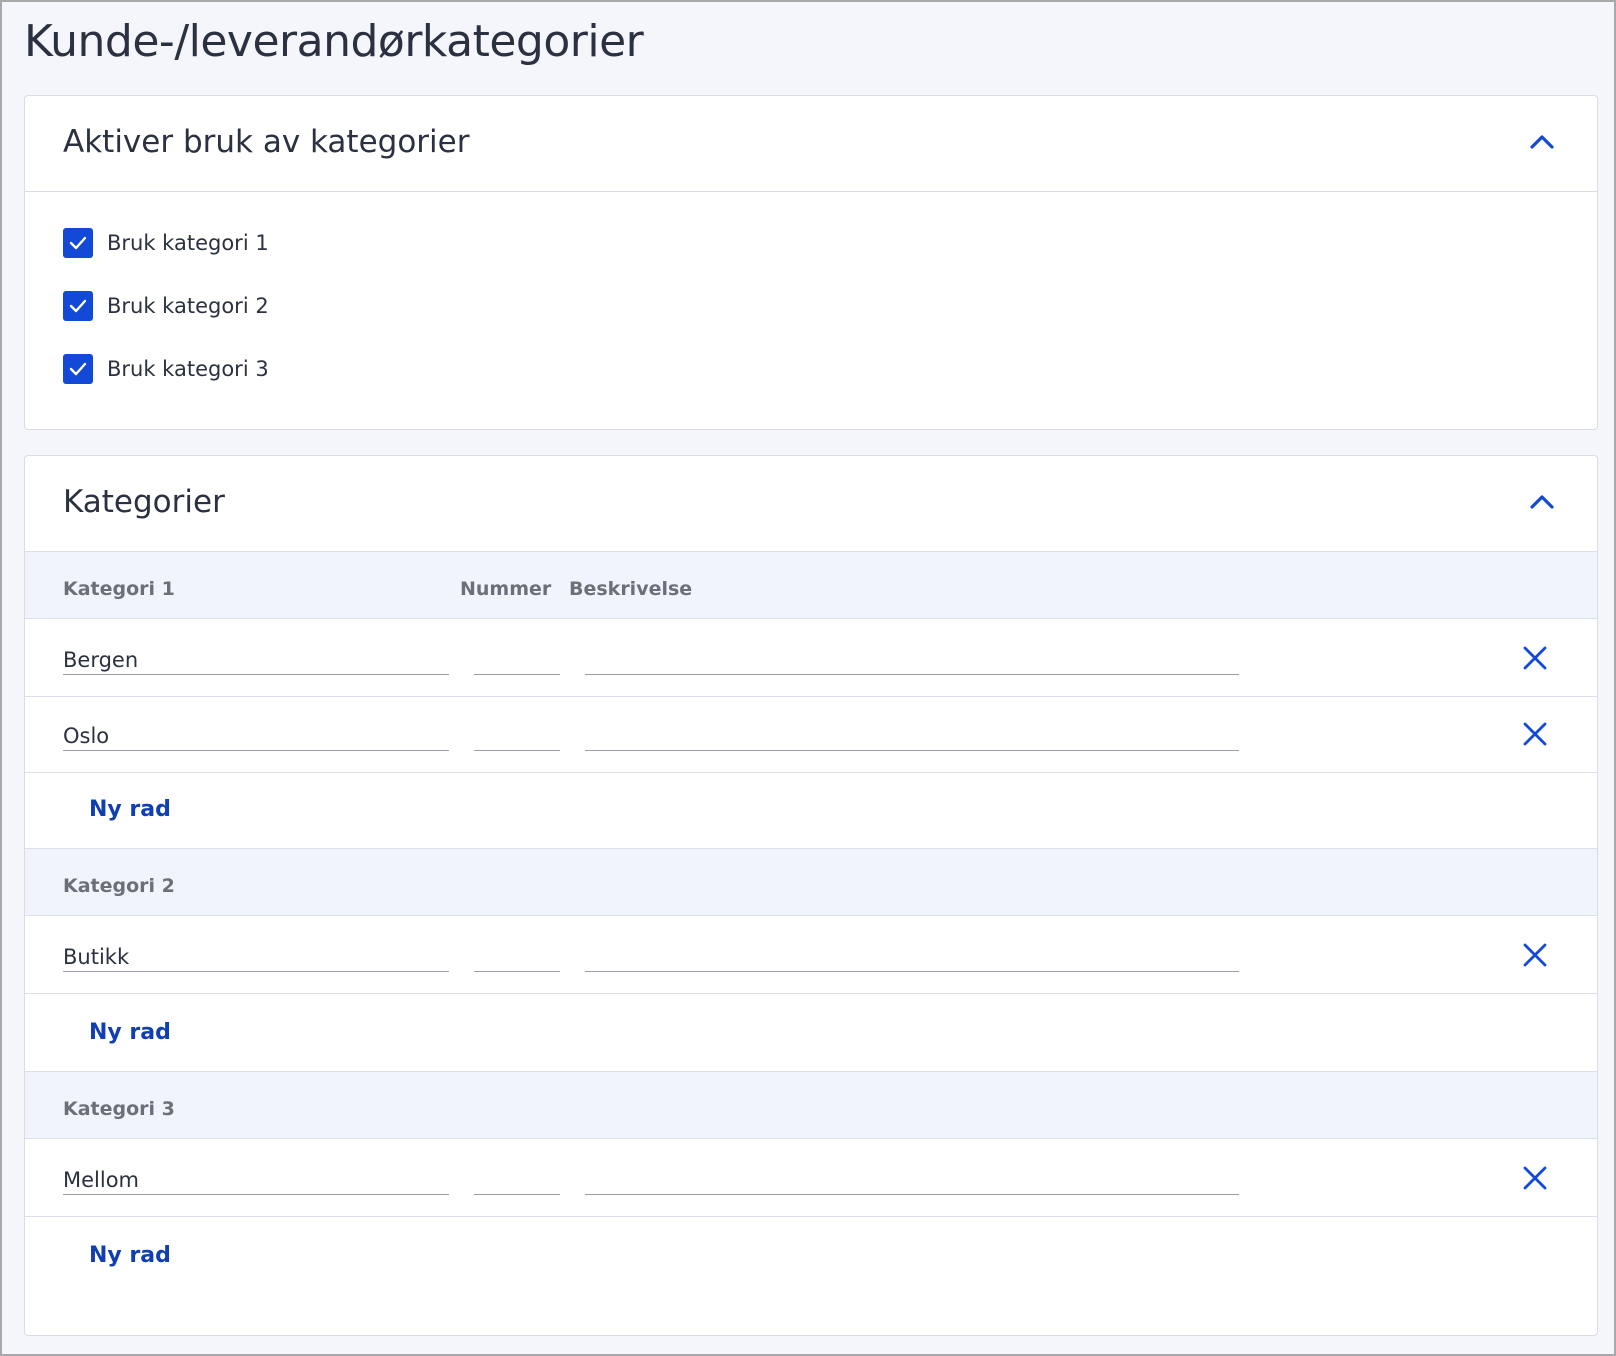 This screenshot has width=1616, height=1356. Describe the element at coordinates (334, 41) in the screenshot. I see `page-title: Kunde-/leverandørkategorier` at that location.